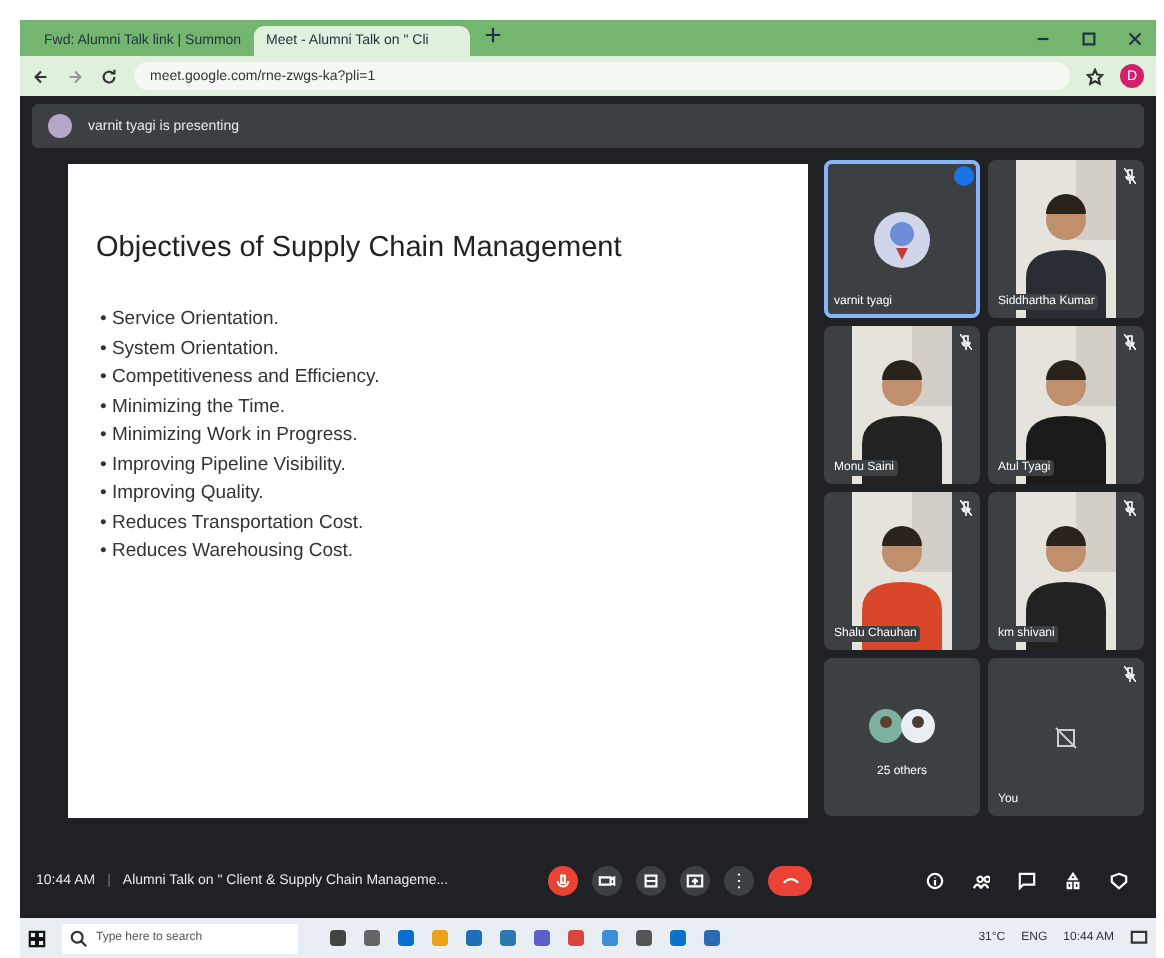  I want to click on present-button, so click(695, 880).